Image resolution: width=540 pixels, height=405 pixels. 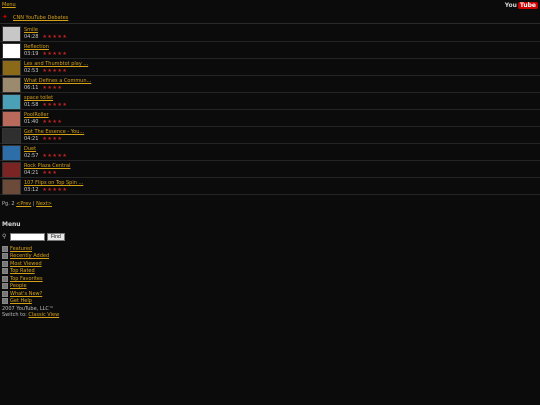 I want to click on video-duration: 03:19, so click(x=31, y=54).